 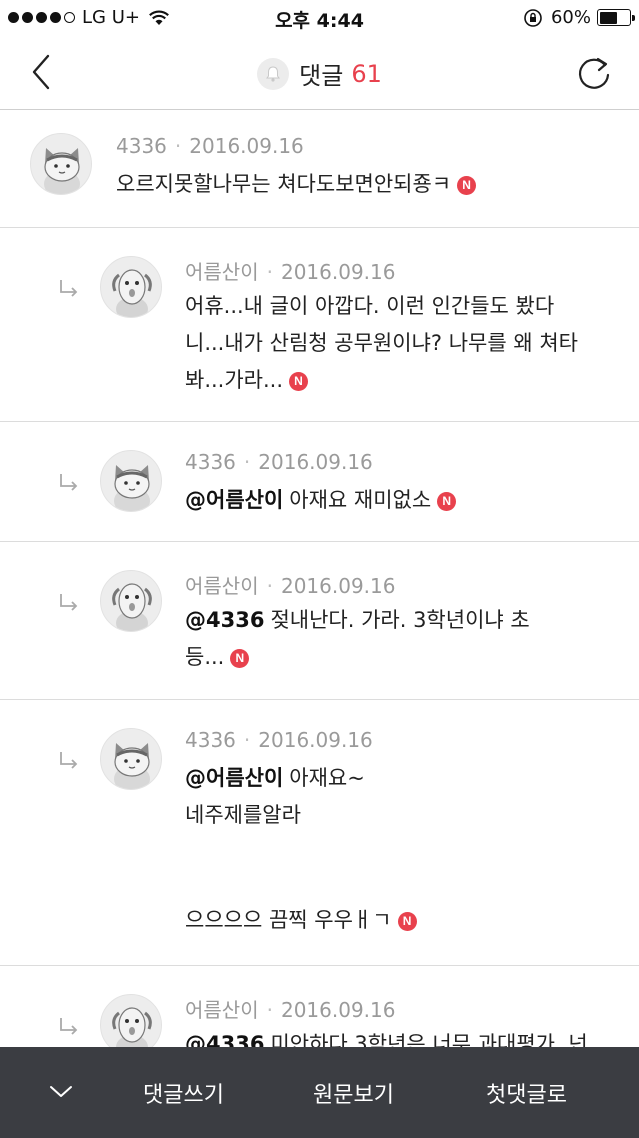 What do you see at coordinates (405, 657) in the screenshot?
I see `comment-line: 등... N` at bounding box center [405, 657].